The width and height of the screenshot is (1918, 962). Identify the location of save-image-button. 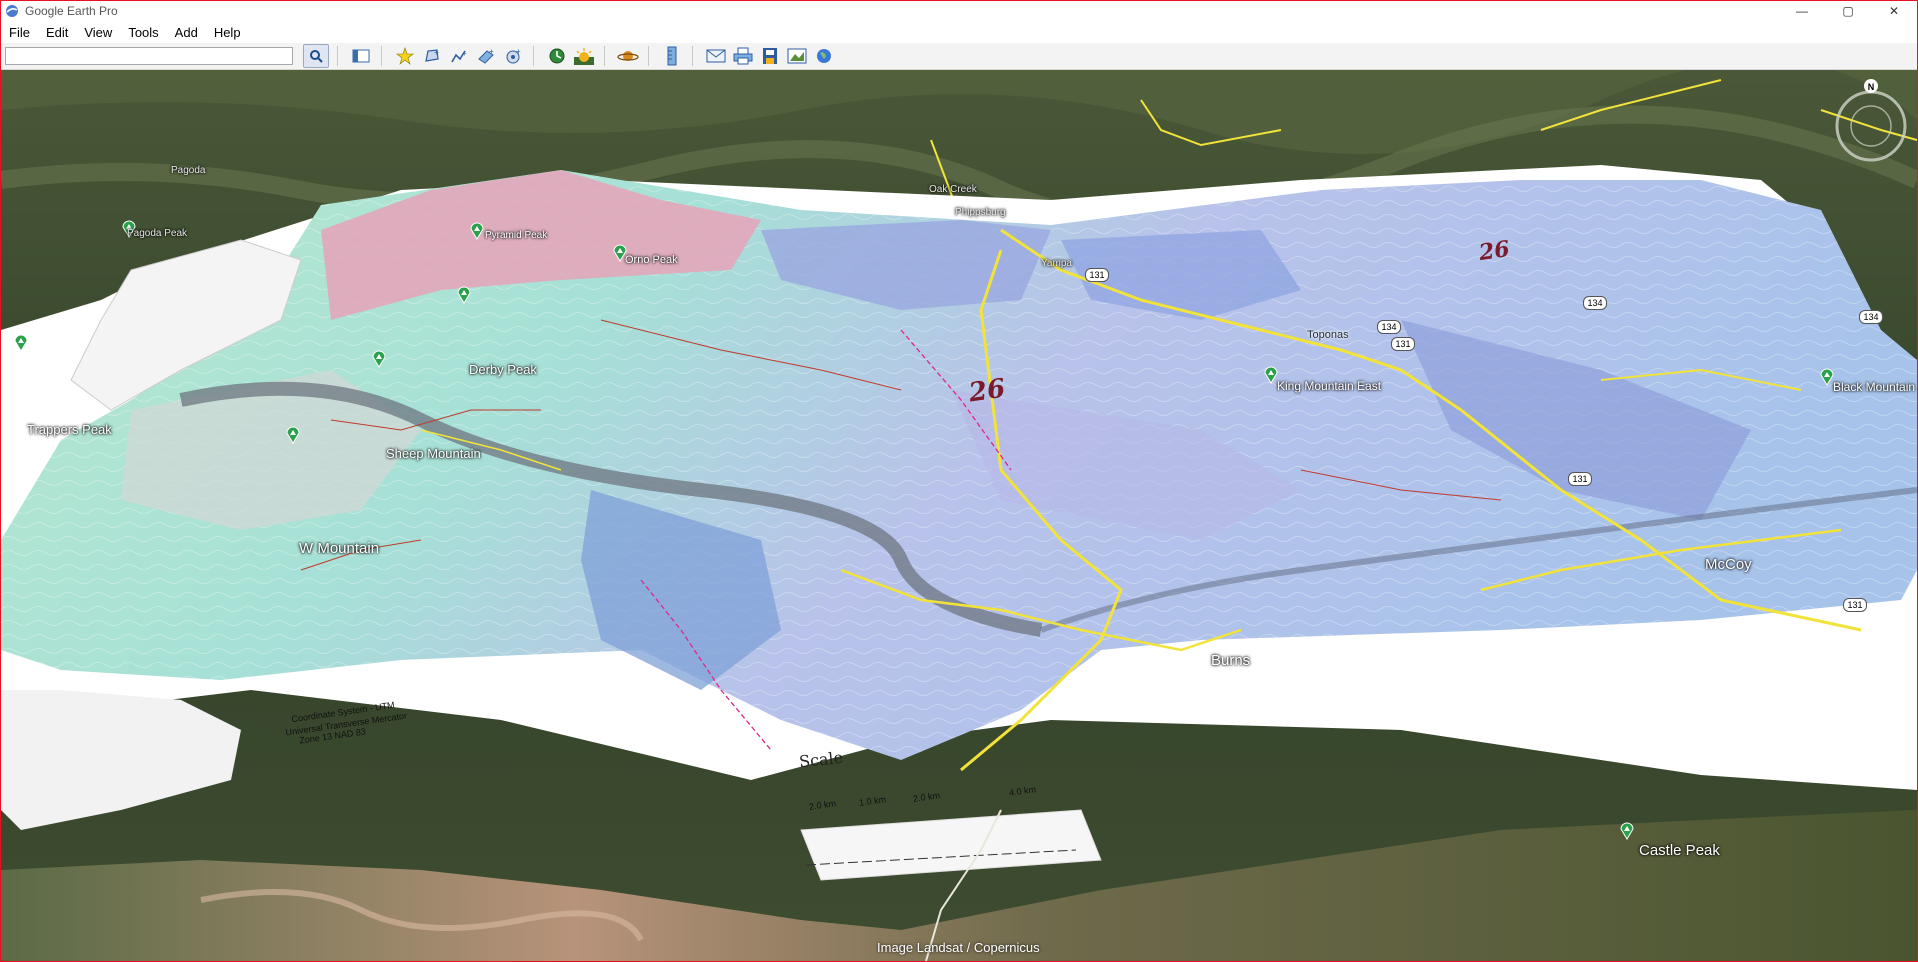
(770, 56).